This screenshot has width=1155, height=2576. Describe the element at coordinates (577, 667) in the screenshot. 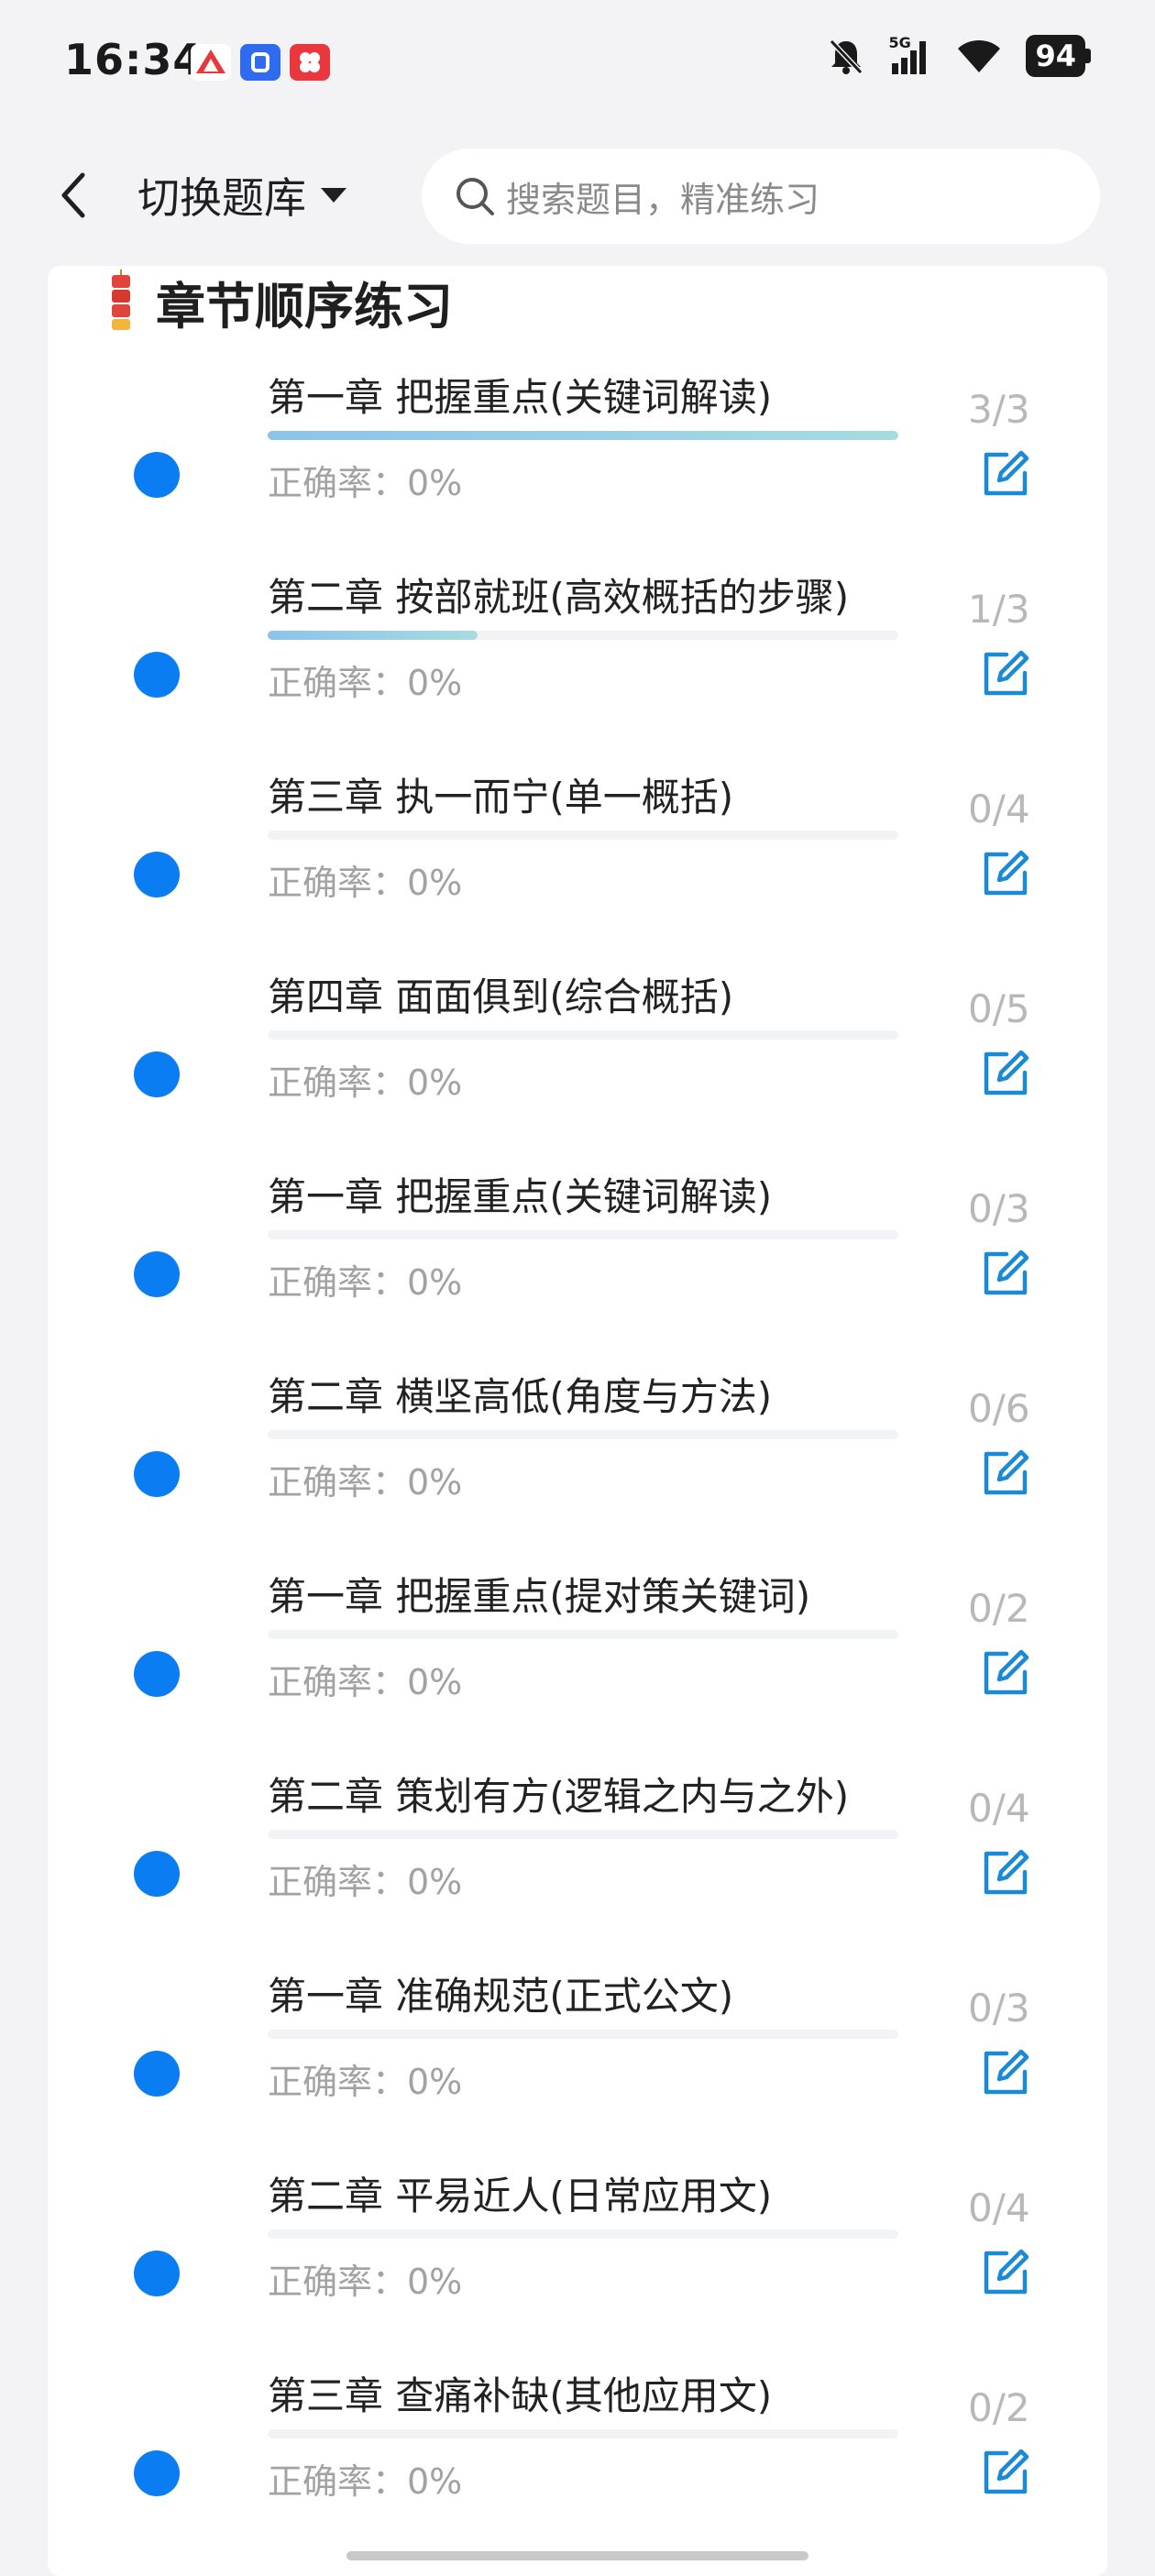

I see `chapter-item: 第二章 按部就班(高效概括的步骤) 正确率：0% 1/3` at that location.